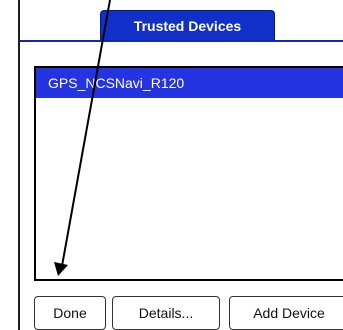  What do you see at coordinates (187, 25) in the screenshot?
I see `tab-trusted-devices: Trusted Devices` at bounding box center [187, 25].